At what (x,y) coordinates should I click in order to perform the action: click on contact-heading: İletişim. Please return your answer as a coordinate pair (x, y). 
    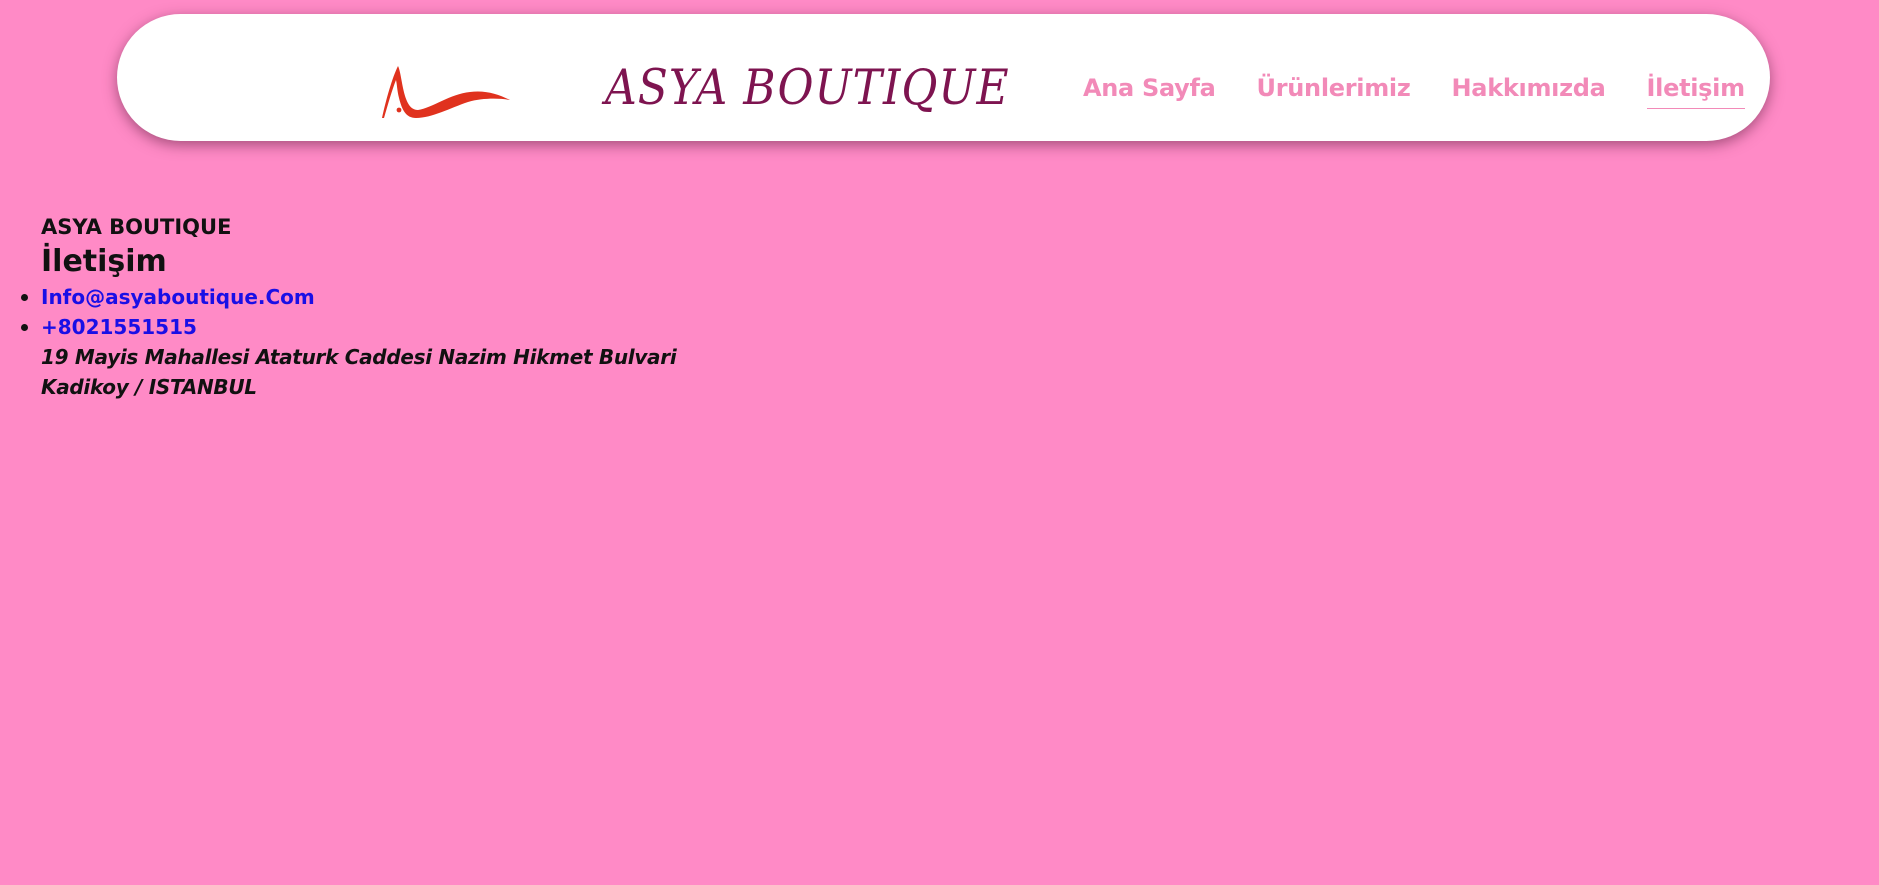
    Looking at the image, I should click on (104, 261).